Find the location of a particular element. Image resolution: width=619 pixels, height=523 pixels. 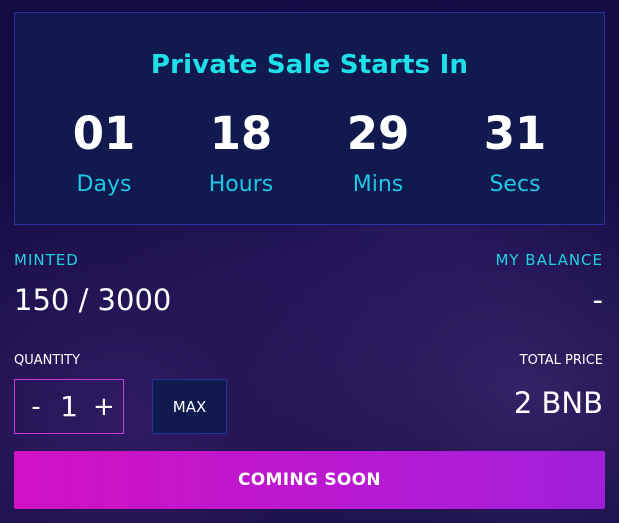

balance-value: - is located at coordinates (597, 300).